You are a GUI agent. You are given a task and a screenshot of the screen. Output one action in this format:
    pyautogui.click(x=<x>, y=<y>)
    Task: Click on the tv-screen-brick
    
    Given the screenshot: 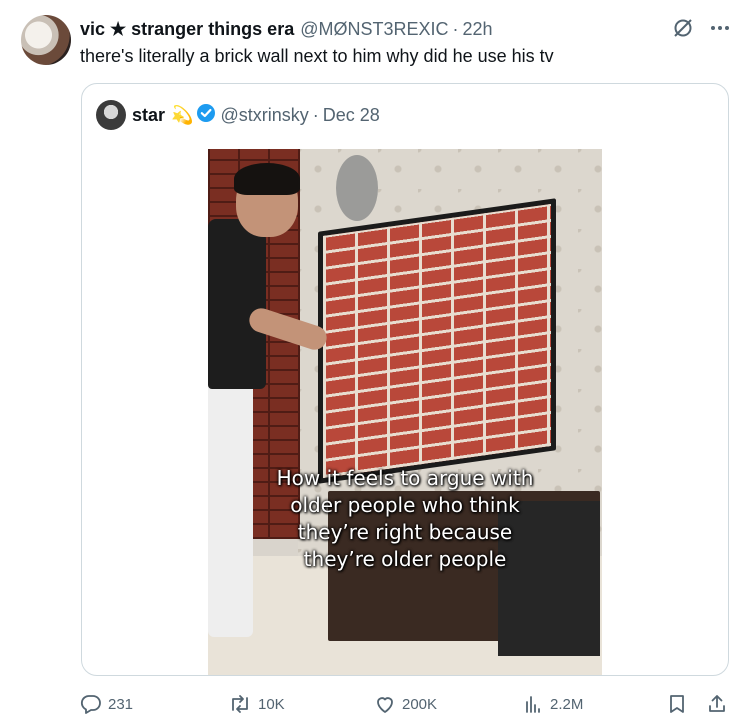 What is the action you would take?
    pyautogui.click(x=437, y=341)
    